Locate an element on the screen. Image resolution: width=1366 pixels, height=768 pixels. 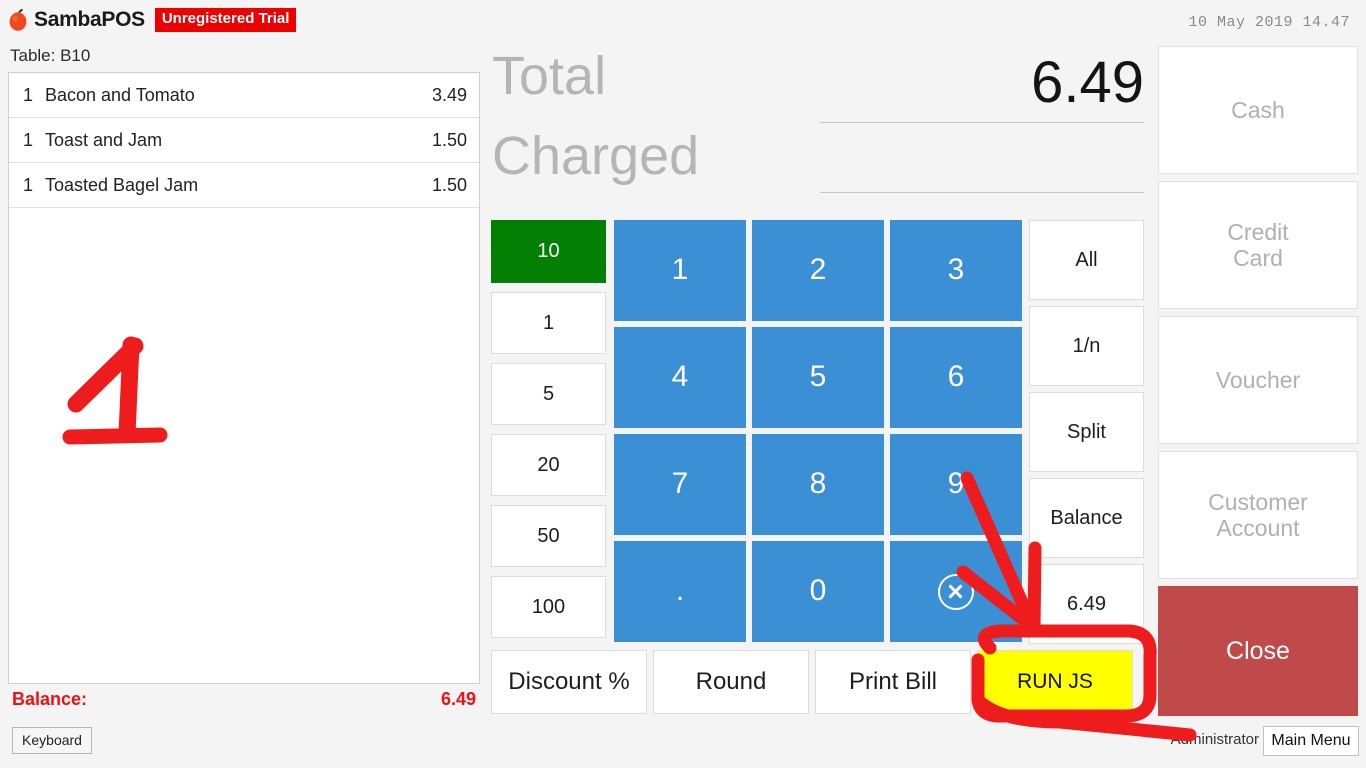
keypad-key-1: 1 is located at coordinates (680, 270).